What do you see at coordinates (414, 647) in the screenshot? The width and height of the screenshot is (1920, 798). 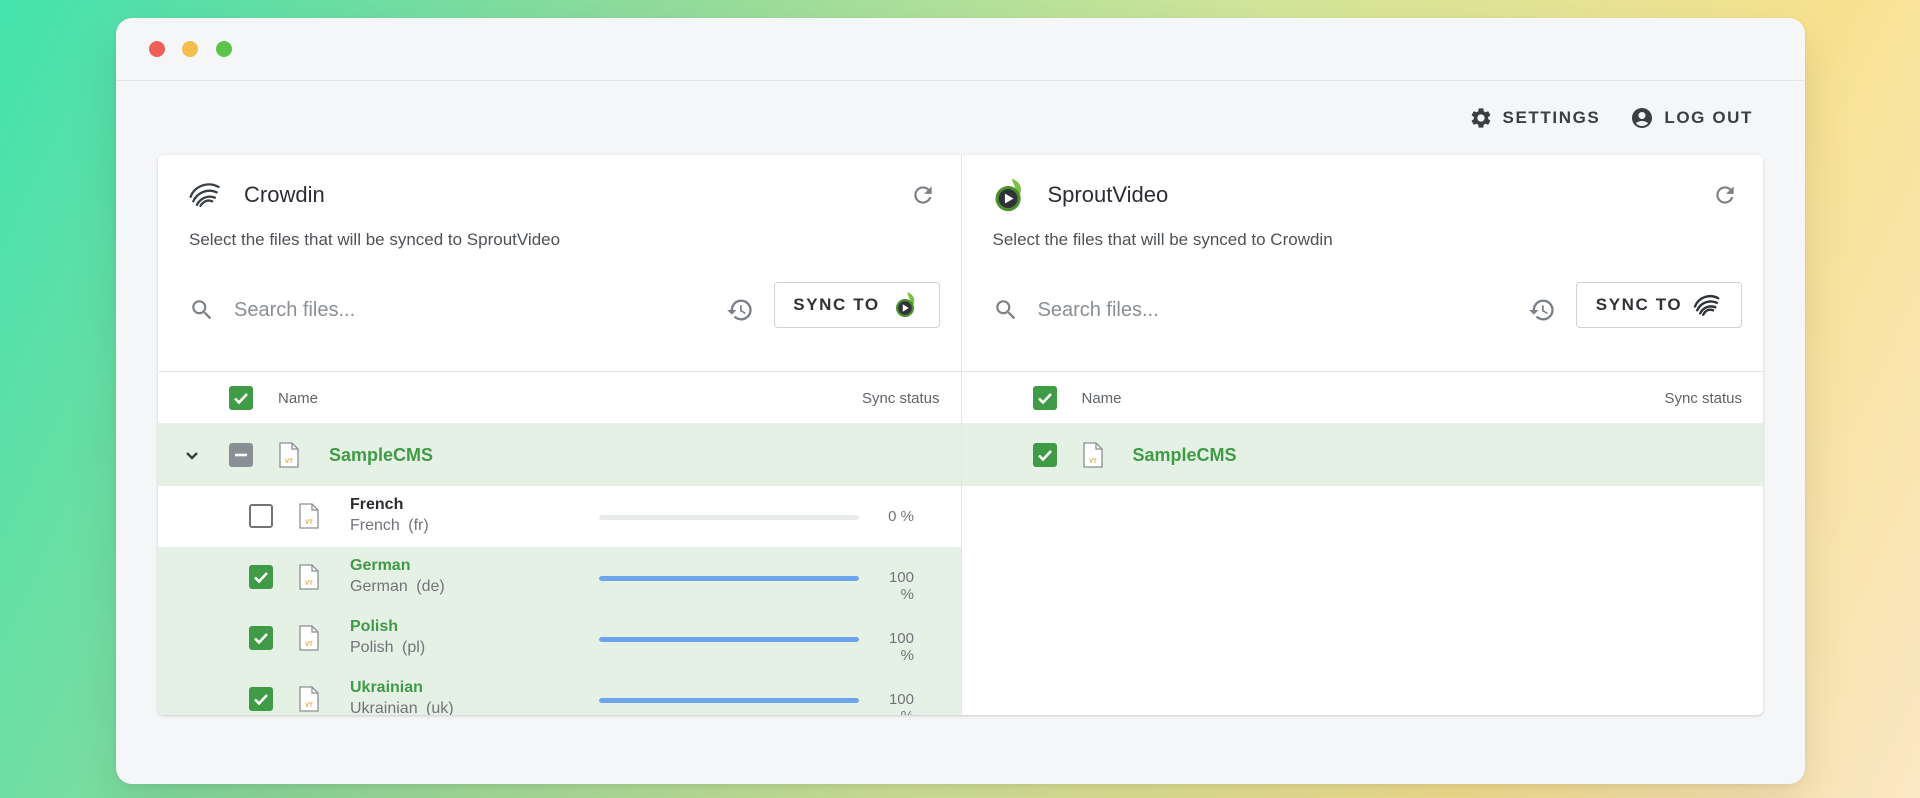 I see `language-code: (pl)` at bounding box center [414, 647].